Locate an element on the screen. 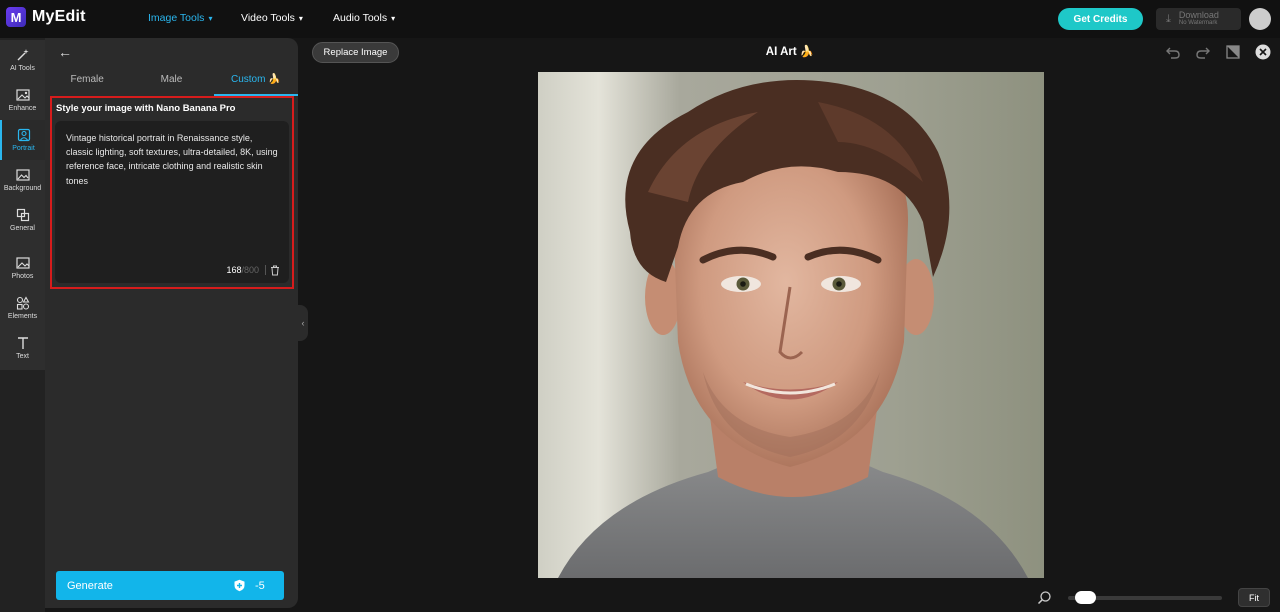 The height and width of the screenshot is (612, 1280). rail-label: Background is located at coordinates (22, 188).